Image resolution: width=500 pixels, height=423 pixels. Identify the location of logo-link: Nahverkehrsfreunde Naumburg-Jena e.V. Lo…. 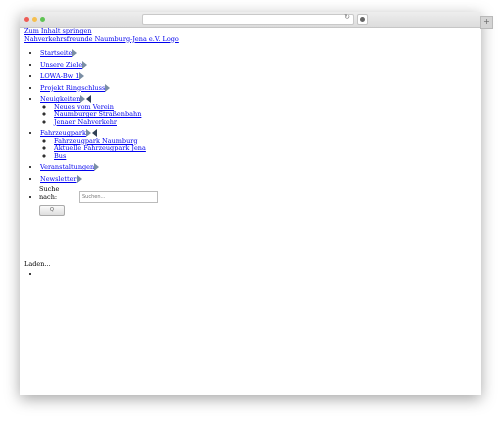
(251, 39).